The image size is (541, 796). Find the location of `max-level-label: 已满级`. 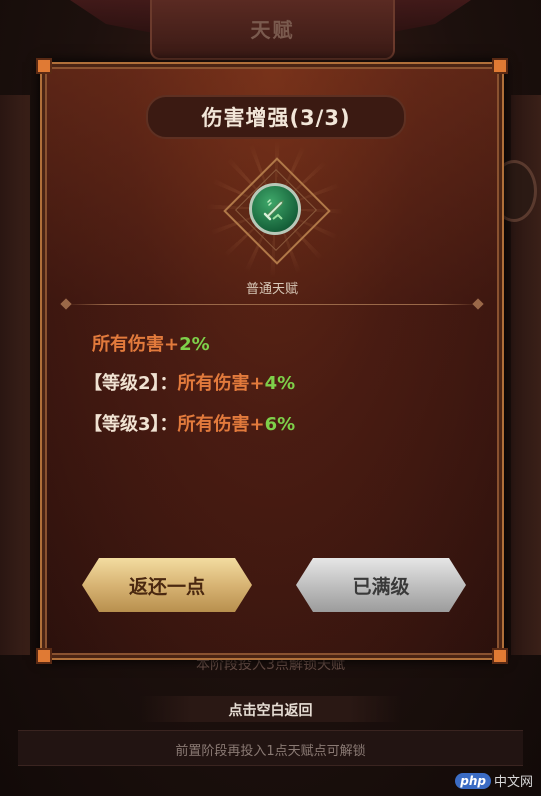

max-level-label: 已满级 is located at coordinates (381, 586).